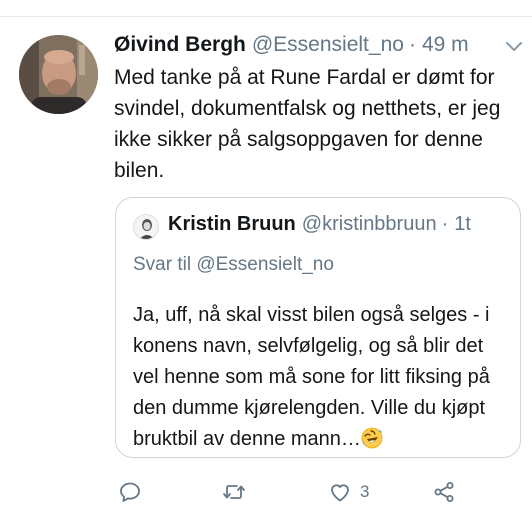  I want to click on share-button, so click(444, 492).